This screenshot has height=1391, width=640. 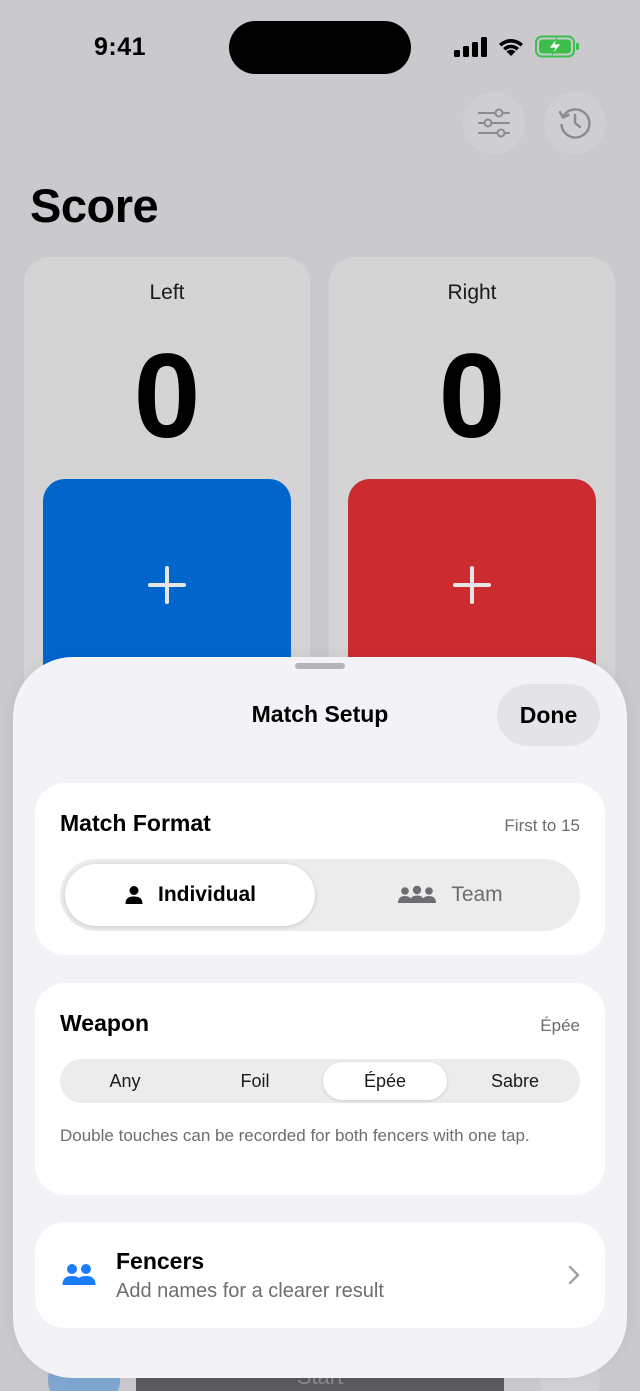 What do you see at coordinates (542, 825) in the screenshot?
I see `match-format-value: First to 15` at bounding box center [542, 825].